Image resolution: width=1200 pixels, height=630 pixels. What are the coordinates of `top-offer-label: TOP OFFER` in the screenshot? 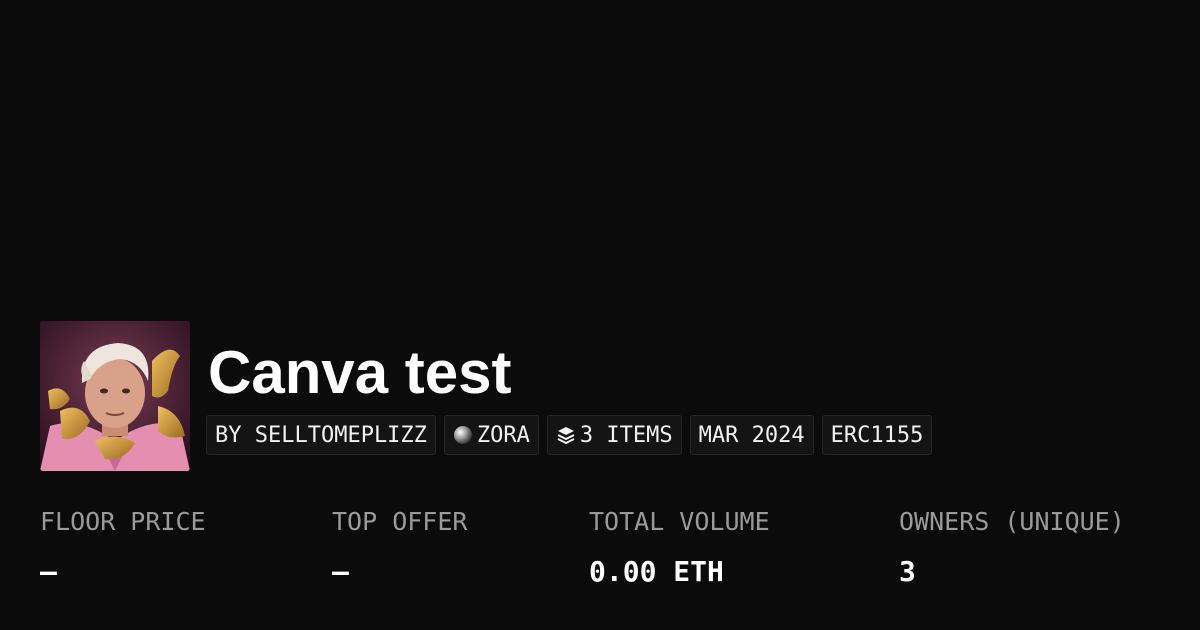 It's located at (400, 521).